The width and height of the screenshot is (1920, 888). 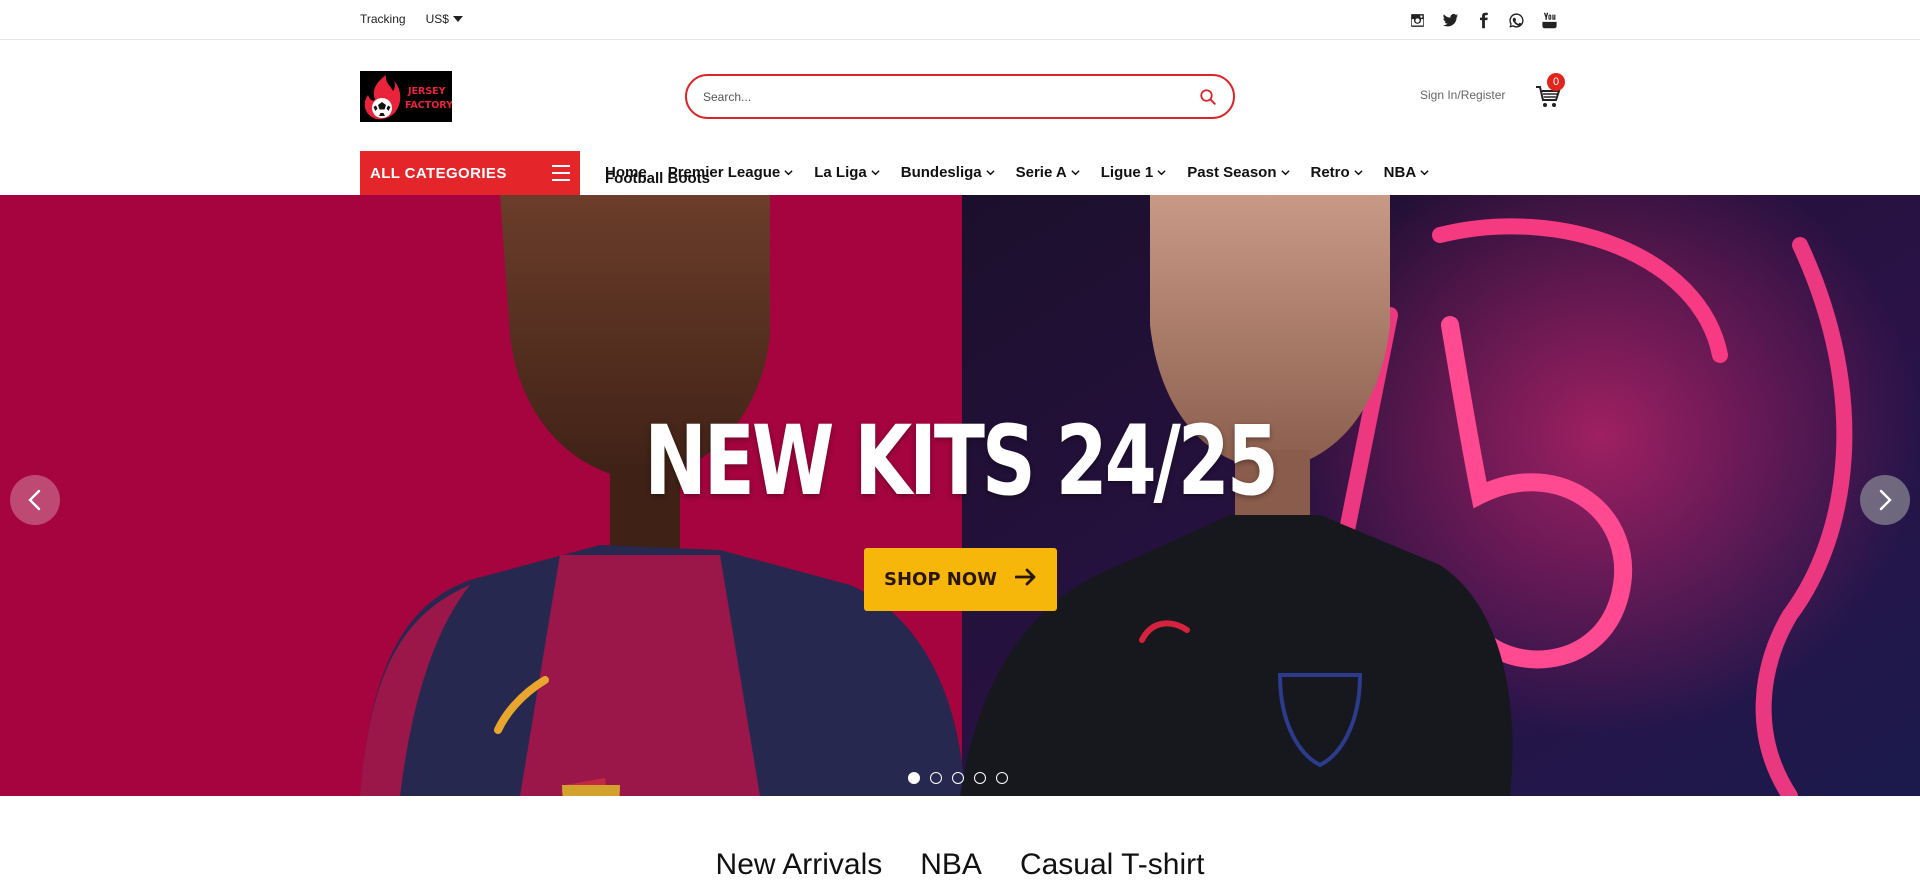 What do you see at coordinates (1417, 20) in the screenshot?
I see `instagram-icon` at bounding box center [1417, 20].